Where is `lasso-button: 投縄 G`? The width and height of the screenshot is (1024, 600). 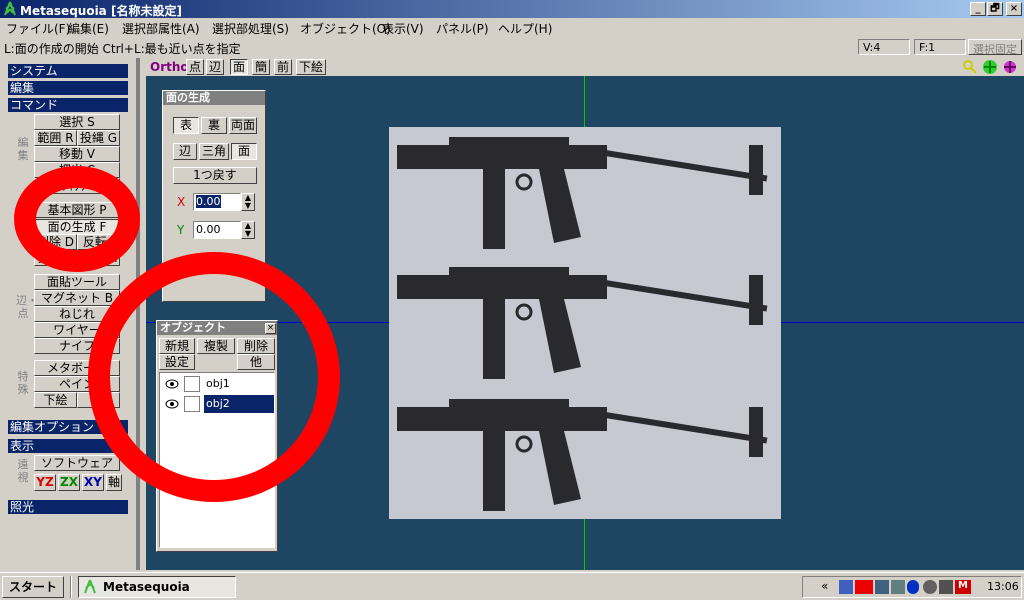
lasso-button: 投縄 G is located at coordinates (98, 138).